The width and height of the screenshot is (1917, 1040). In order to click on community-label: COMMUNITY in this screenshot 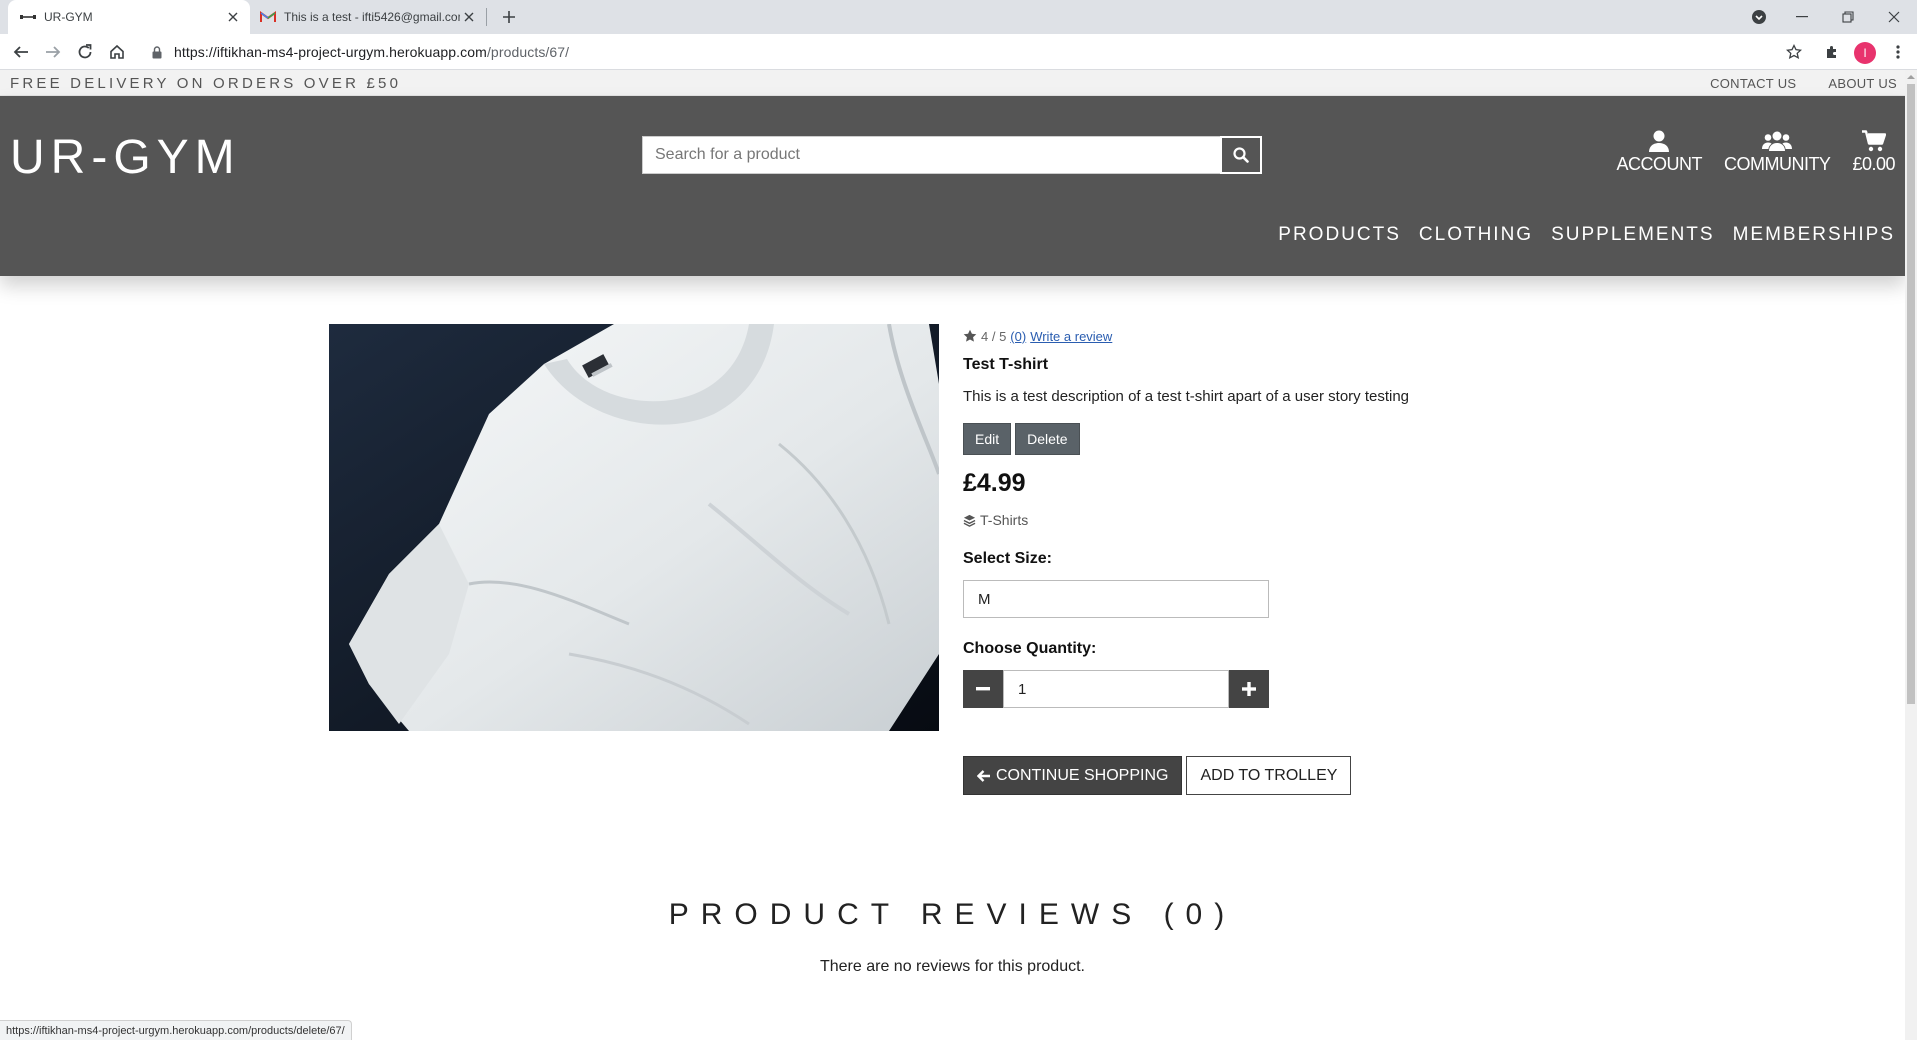, I will do `click(1777, 164)`.